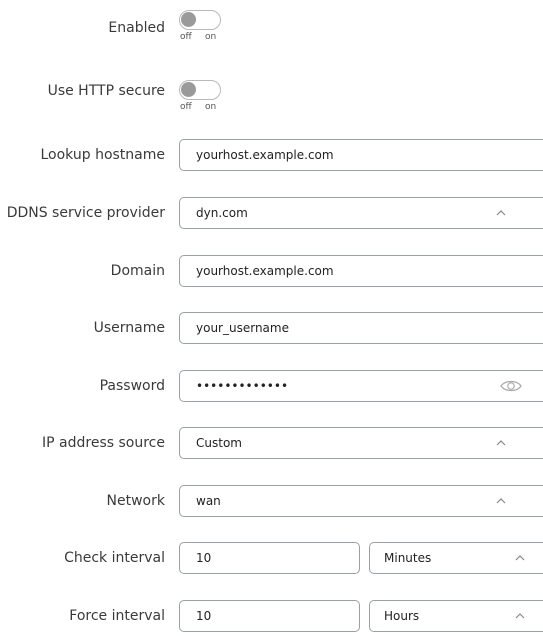 This screenshot has height=636, width=543. Describe the element at coordinates (265, 155) in the screenshot. I see `lookup-hostname-value: yourhost.example.com` at that location.